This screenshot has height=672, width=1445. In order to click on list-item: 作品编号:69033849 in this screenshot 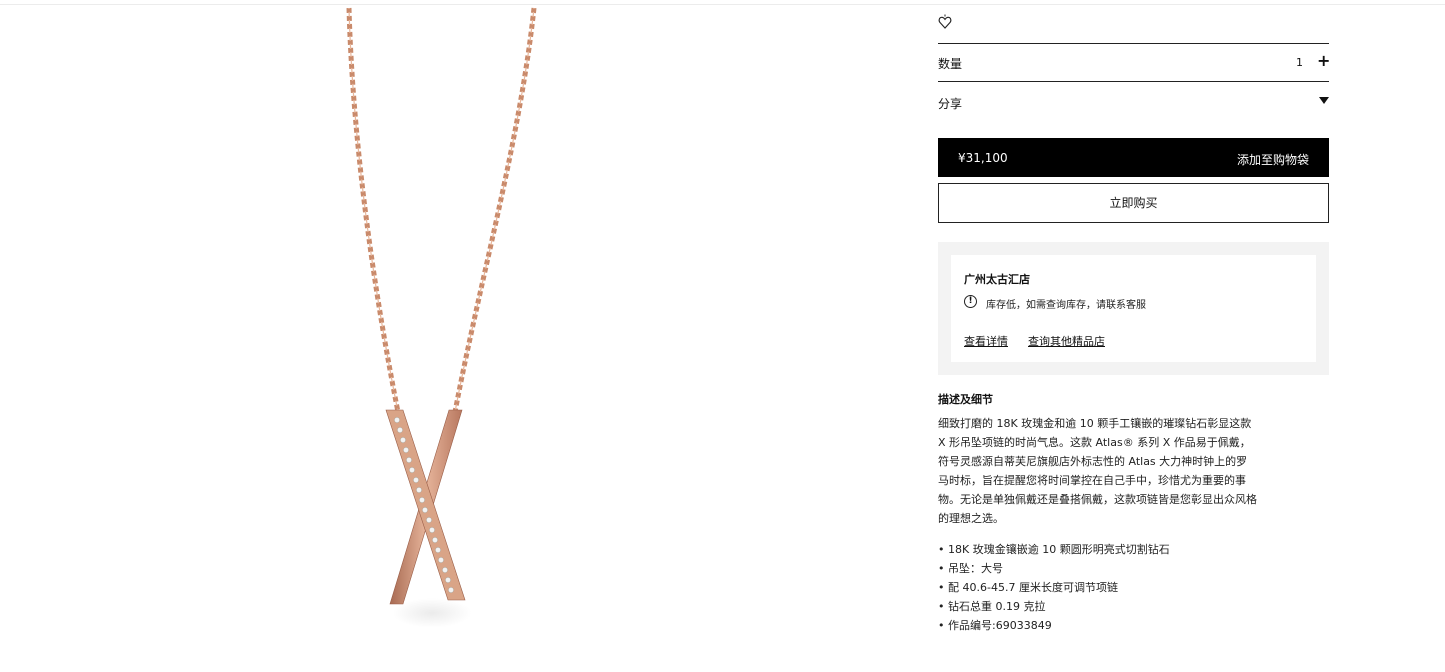, I will do `click(1054, 625)`.